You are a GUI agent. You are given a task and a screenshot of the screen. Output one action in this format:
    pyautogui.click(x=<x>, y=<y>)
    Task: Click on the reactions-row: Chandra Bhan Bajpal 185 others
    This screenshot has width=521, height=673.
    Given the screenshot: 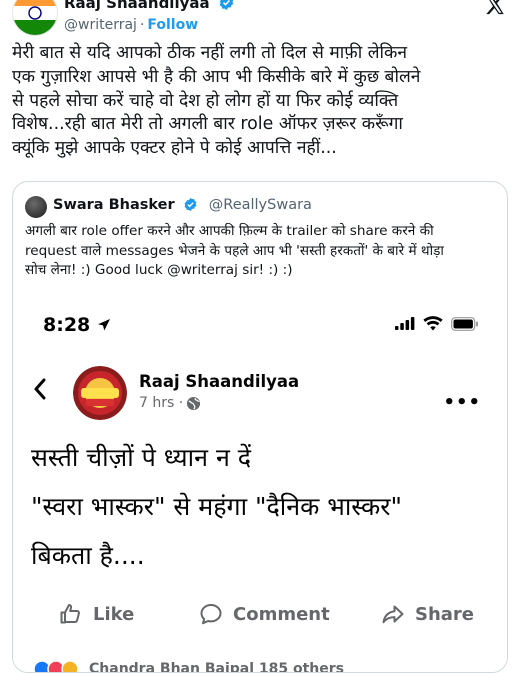 What is the action you would take?
    pyautogui.click(x=188, y=666)
    